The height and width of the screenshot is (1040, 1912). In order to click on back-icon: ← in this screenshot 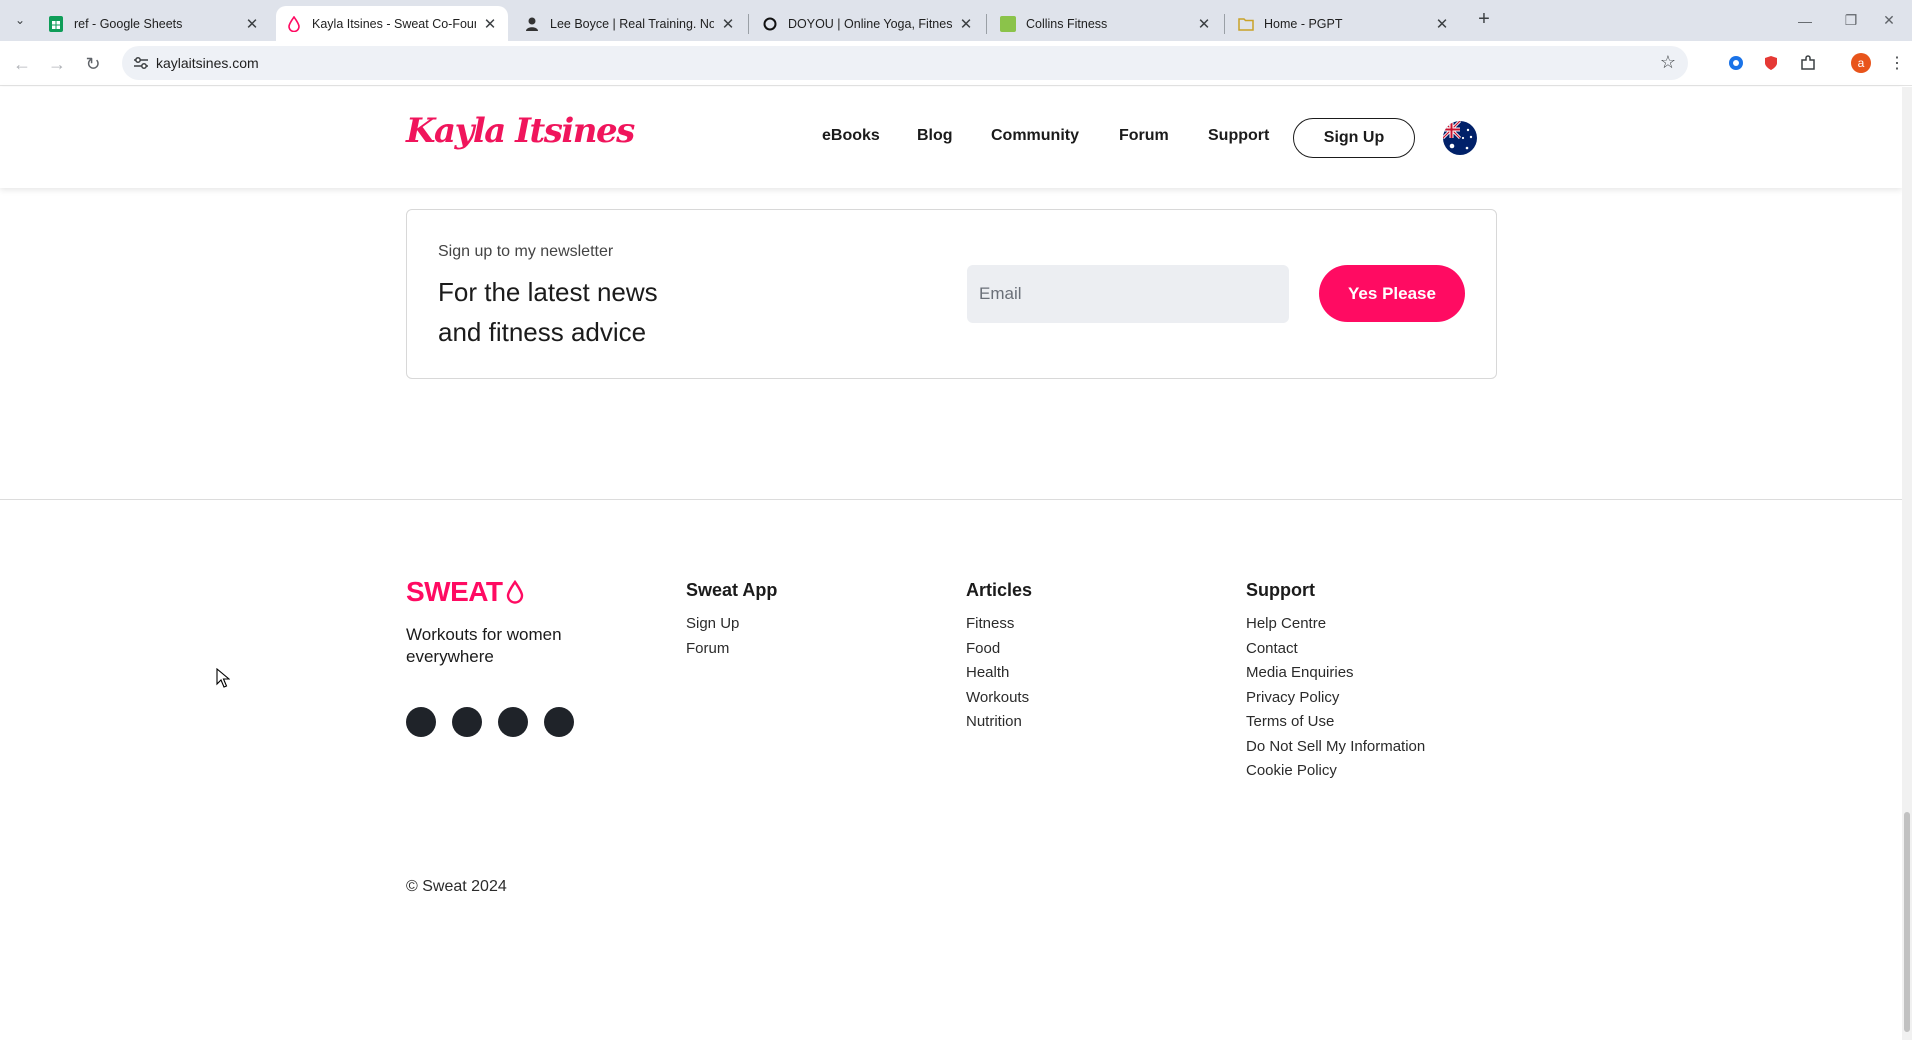, I will do `click(22, 64)`.